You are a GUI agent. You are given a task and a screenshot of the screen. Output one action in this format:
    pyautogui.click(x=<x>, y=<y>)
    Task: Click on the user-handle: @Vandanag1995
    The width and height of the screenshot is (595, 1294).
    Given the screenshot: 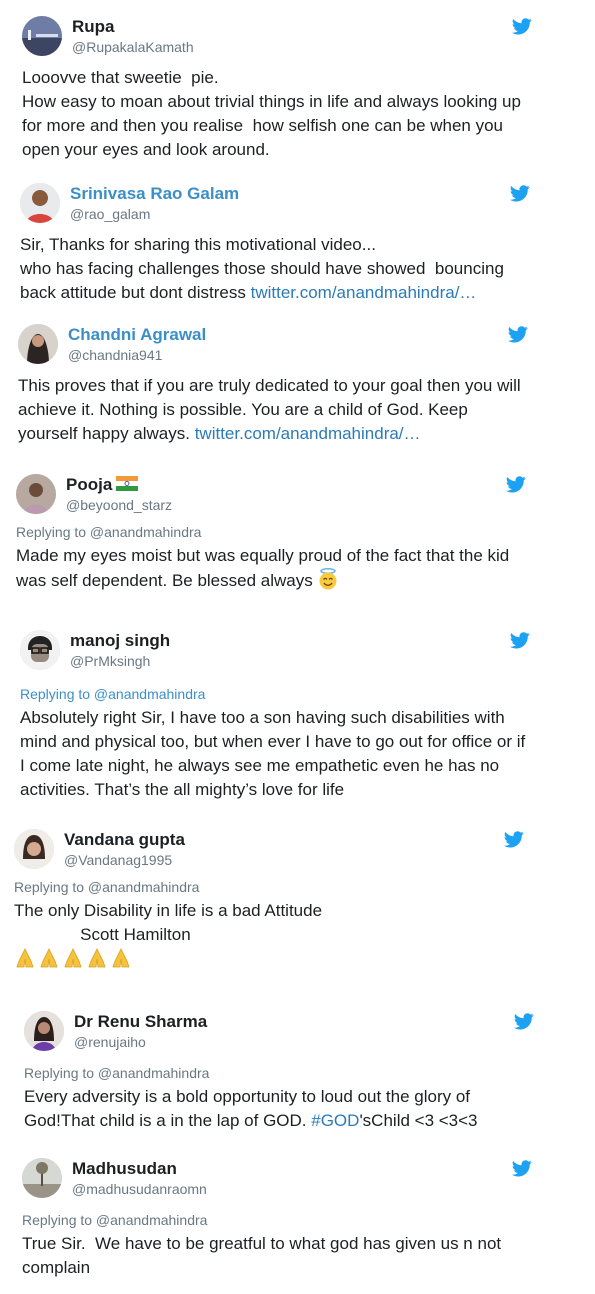 What is the action you would take?
    pyautogui.click(x=124, y=860)
    